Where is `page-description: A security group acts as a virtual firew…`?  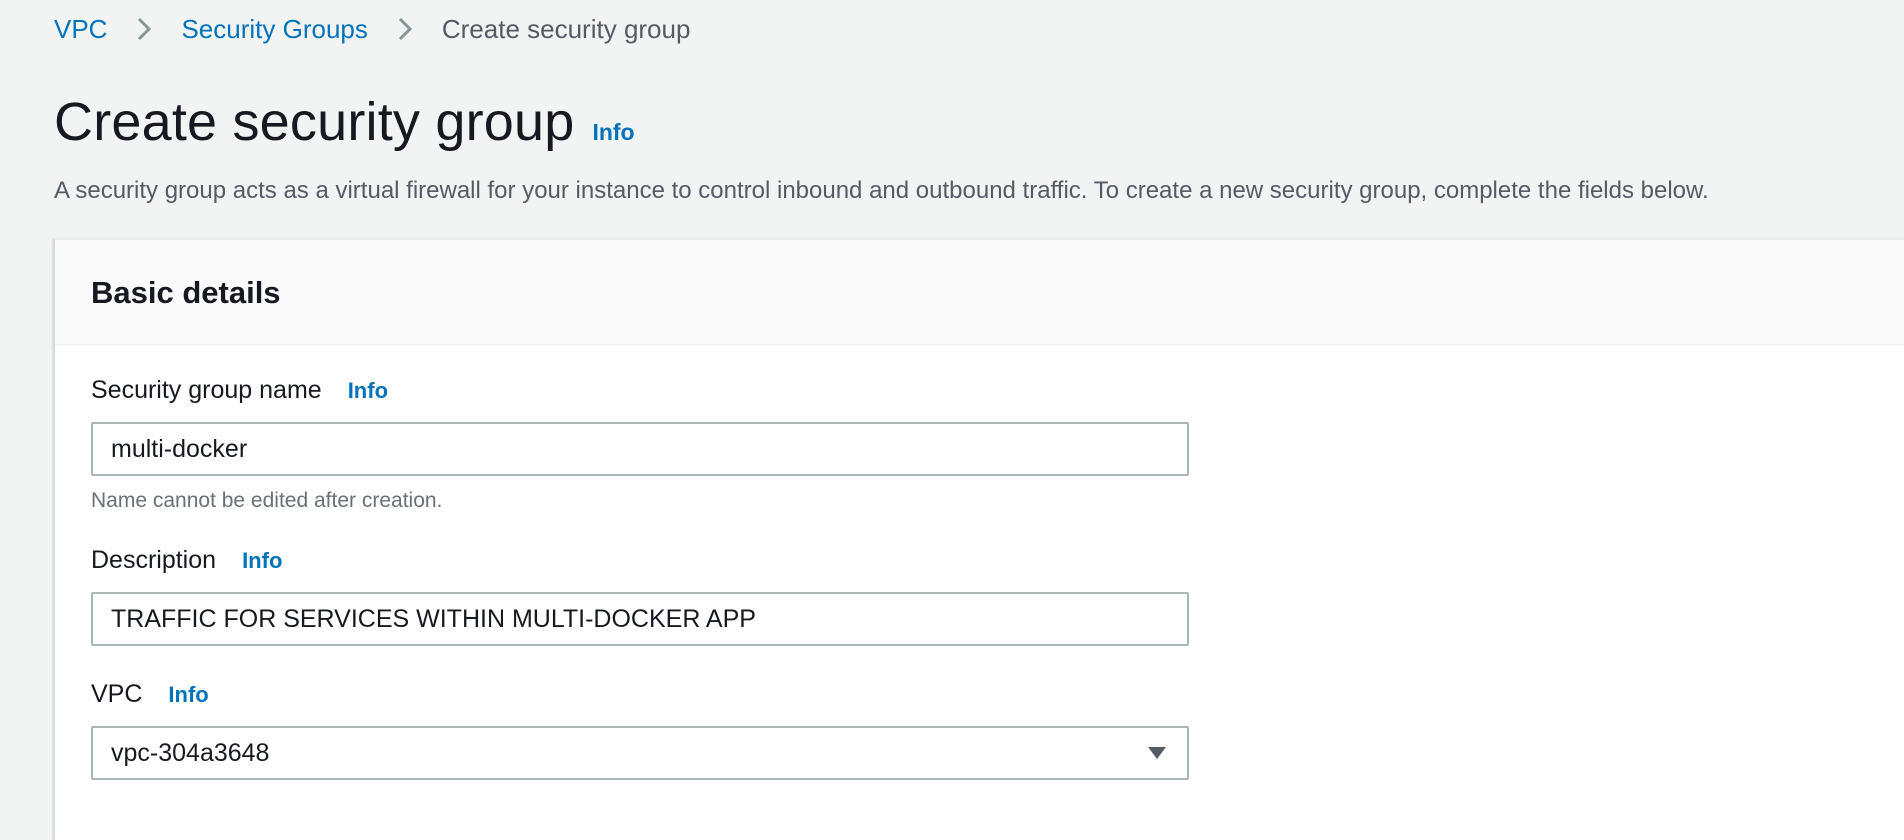 page-description: A security group acts as a virtual firew… is located at coordinates (881, 190).